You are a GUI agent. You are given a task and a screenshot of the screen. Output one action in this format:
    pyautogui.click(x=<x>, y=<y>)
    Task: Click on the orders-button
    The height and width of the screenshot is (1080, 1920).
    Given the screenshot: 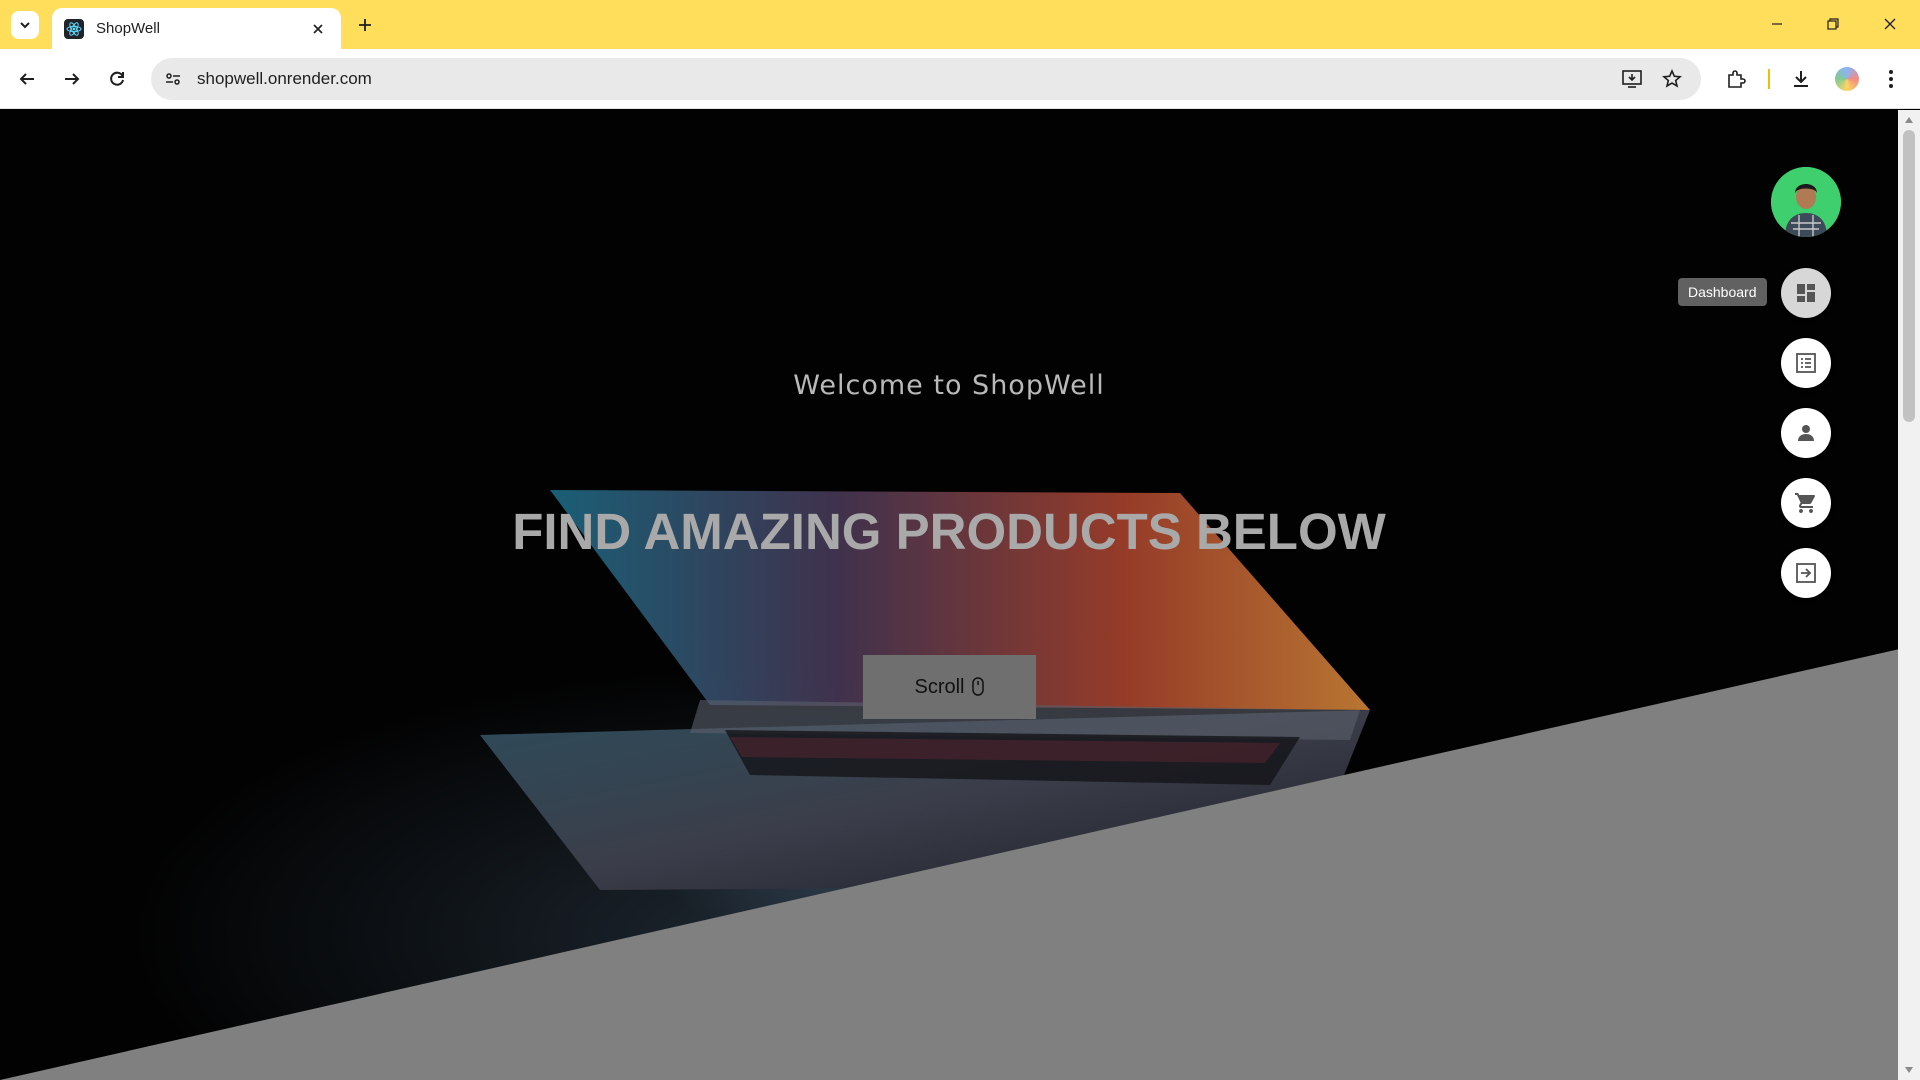 What is the action you would take?
    pyautogui.click(x=1806, y=363)
    